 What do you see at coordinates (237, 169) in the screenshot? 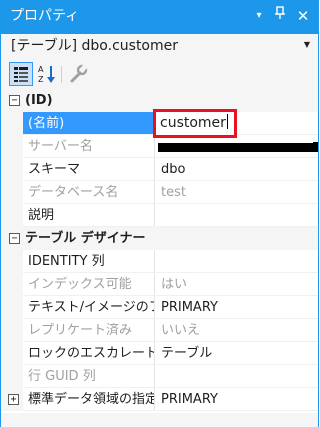
I see `property-value: dbo` at bounding box center [237, 169].